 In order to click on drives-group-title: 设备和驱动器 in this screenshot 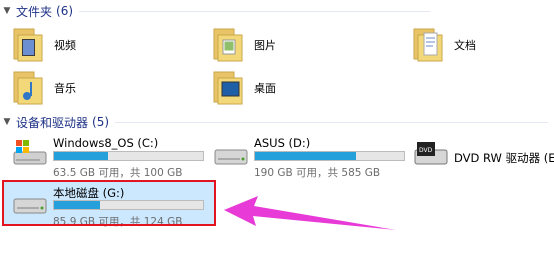, I will do `click(52, 122)`.